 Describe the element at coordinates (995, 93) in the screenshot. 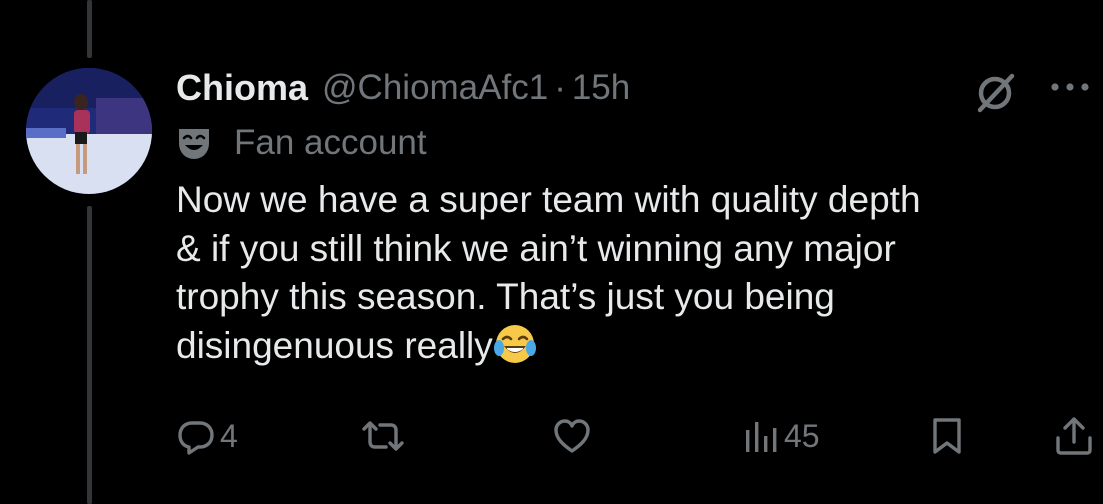

I see `grok-icon` at that location.